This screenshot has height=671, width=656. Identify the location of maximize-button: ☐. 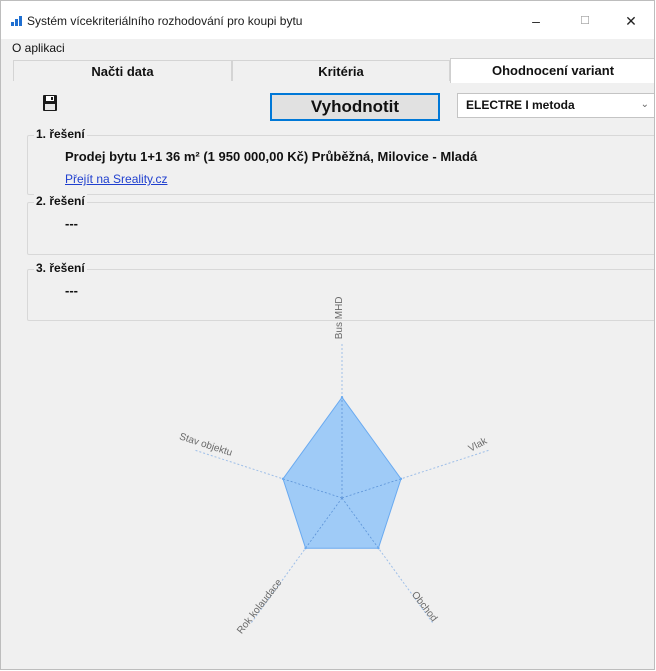
(585, 21).